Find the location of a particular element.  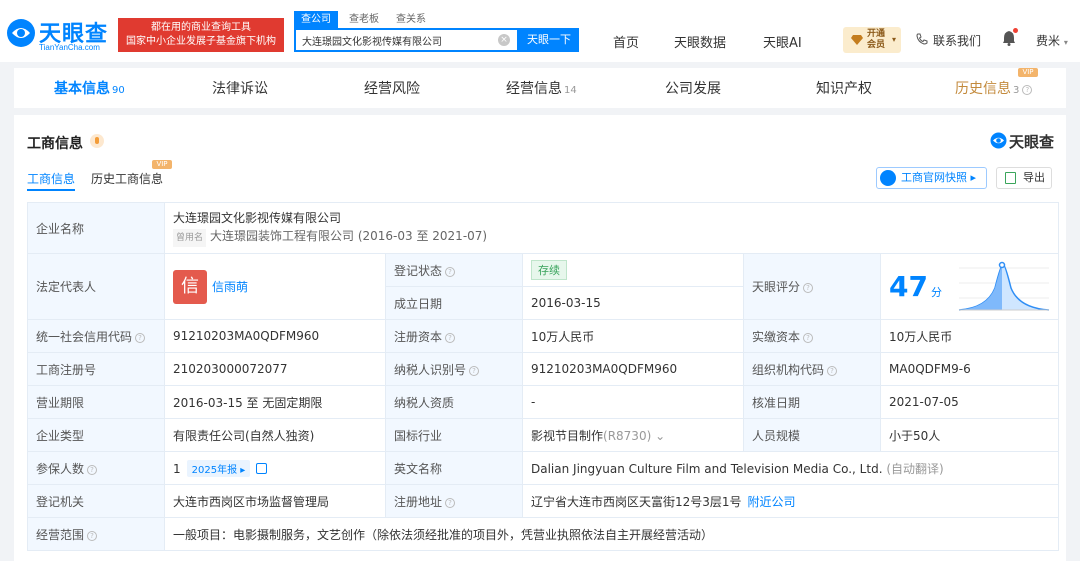

search-tab-boss: 查老板 is located at coordinates (364, 19).